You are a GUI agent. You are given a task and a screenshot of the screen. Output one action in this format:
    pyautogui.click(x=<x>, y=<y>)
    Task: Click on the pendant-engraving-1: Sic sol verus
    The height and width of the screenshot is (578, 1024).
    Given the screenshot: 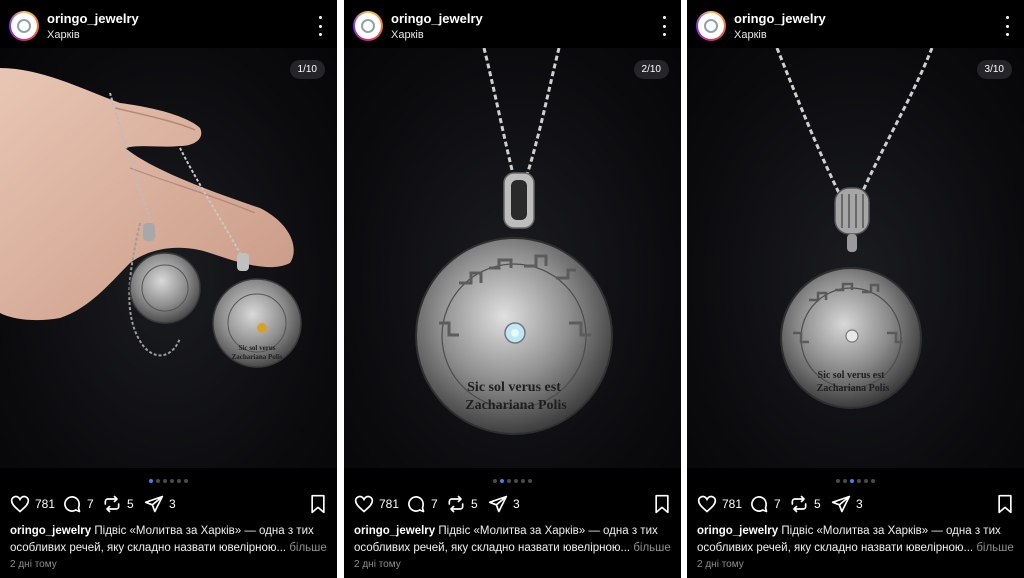 What is the action you would take?
    pyautogui.click(x=257, y=348)
    